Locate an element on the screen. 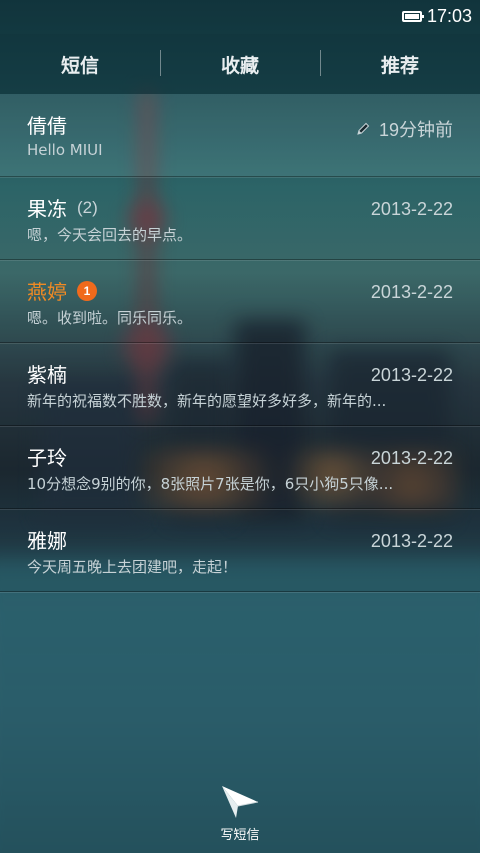  status-time: 17:03 is located at coordinates (449, 16).